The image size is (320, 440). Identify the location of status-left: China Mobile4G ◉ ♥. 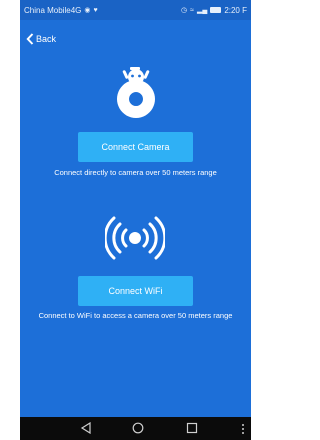
(61, 10).